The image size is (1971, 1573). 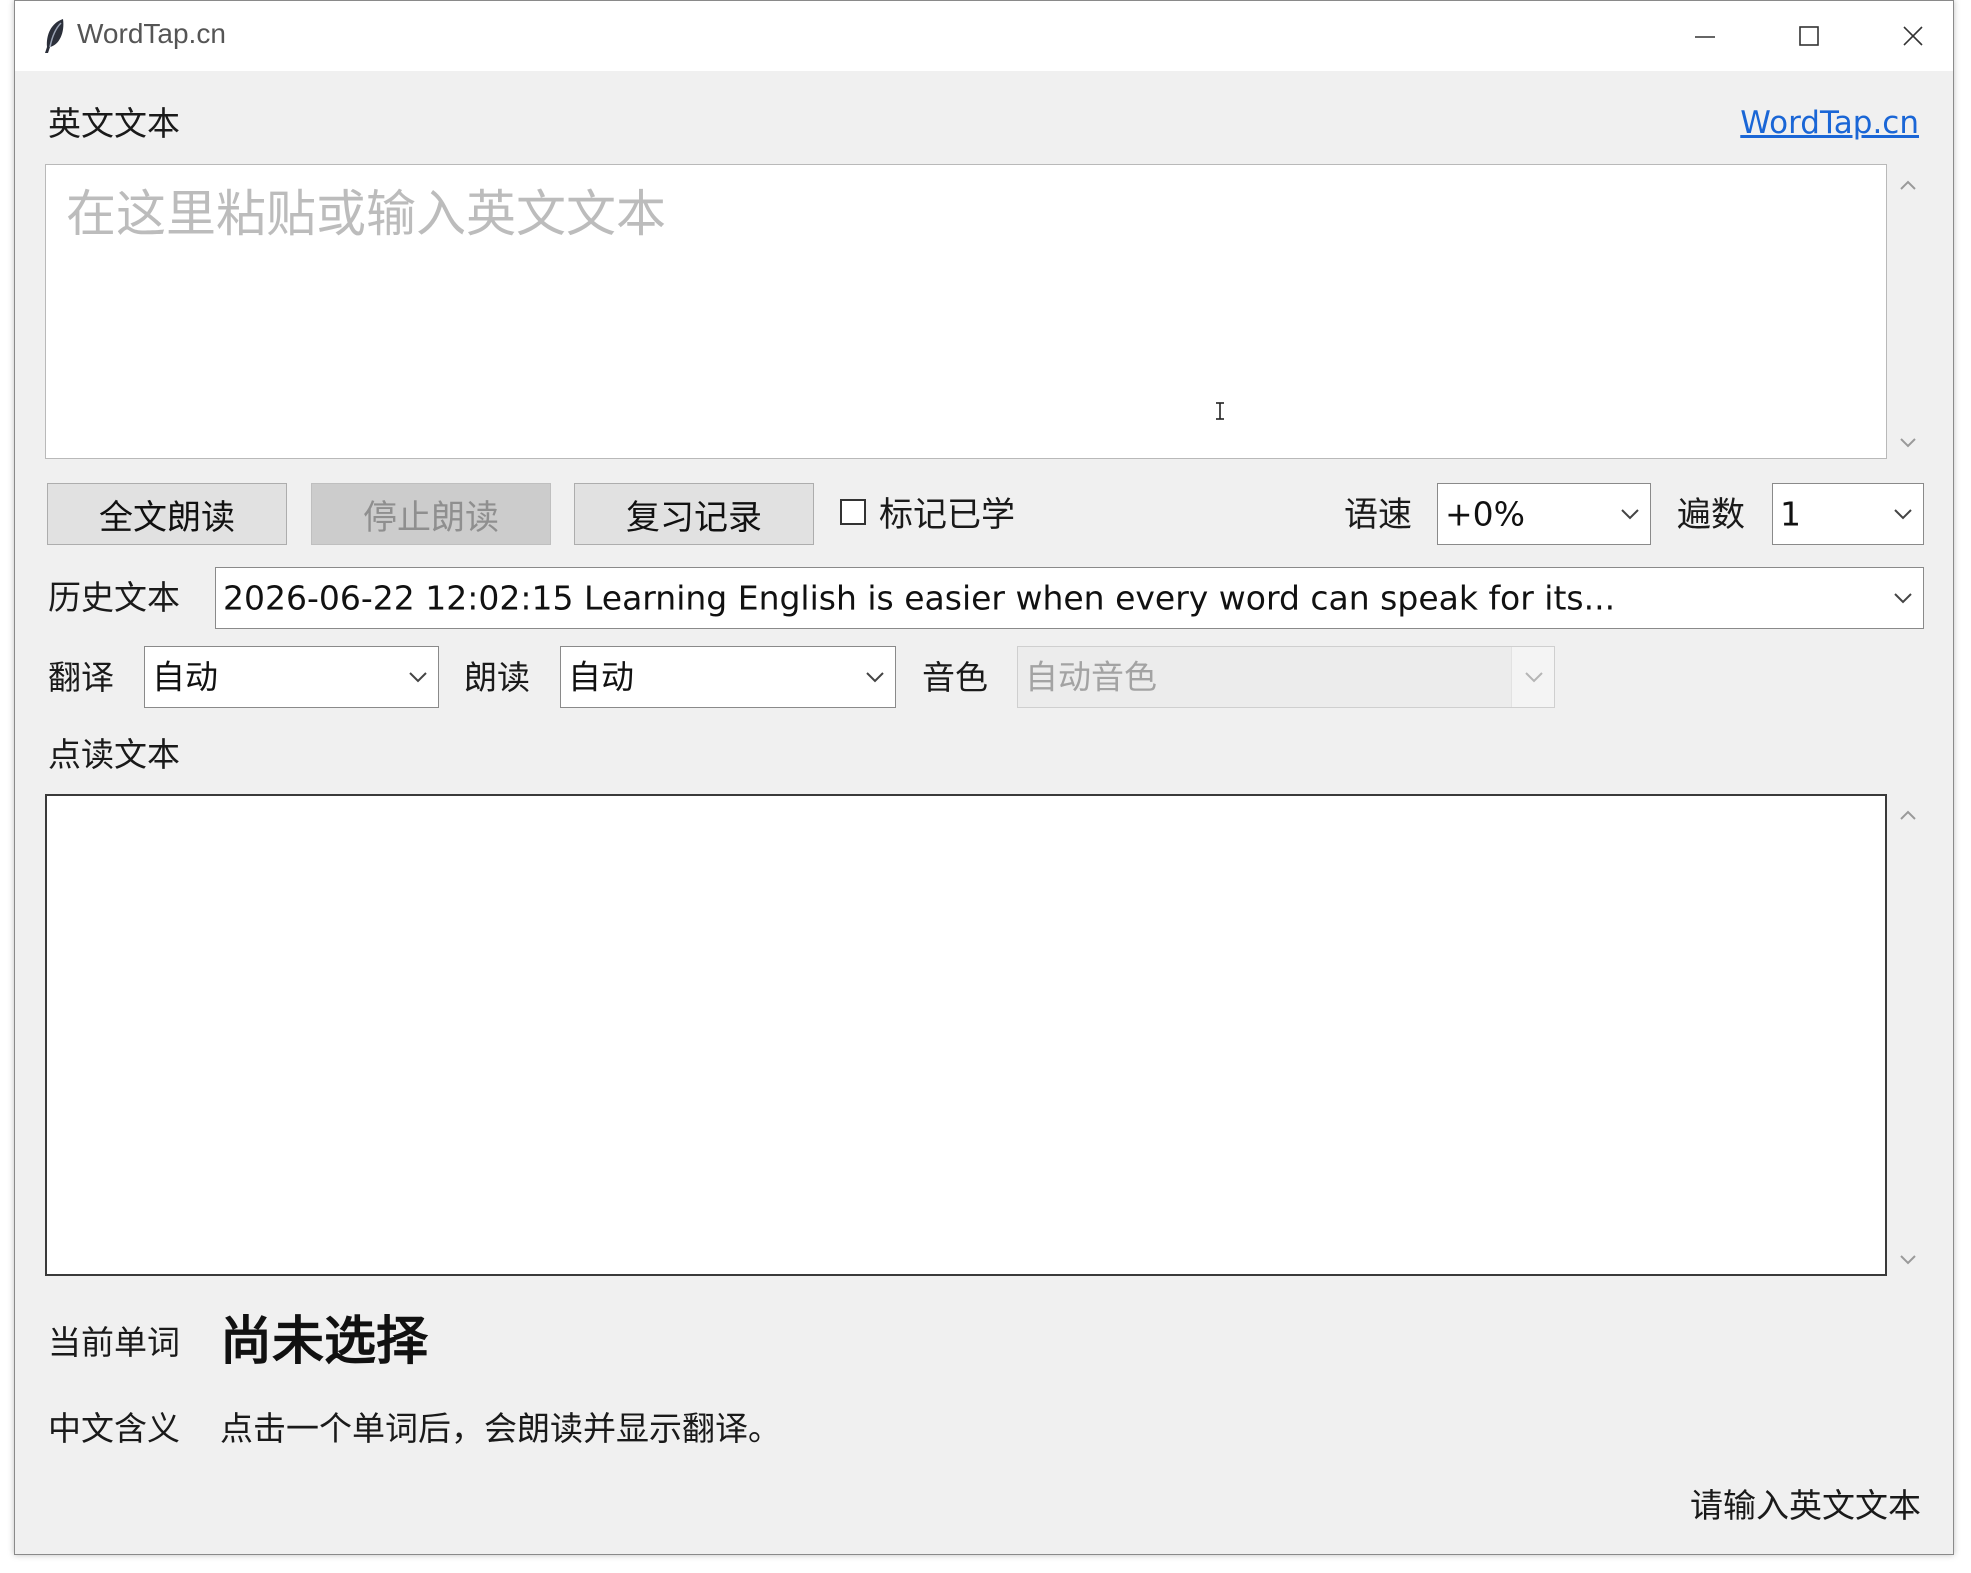 I want to click on speed-value: +0%, so click(x=1485, y=514).